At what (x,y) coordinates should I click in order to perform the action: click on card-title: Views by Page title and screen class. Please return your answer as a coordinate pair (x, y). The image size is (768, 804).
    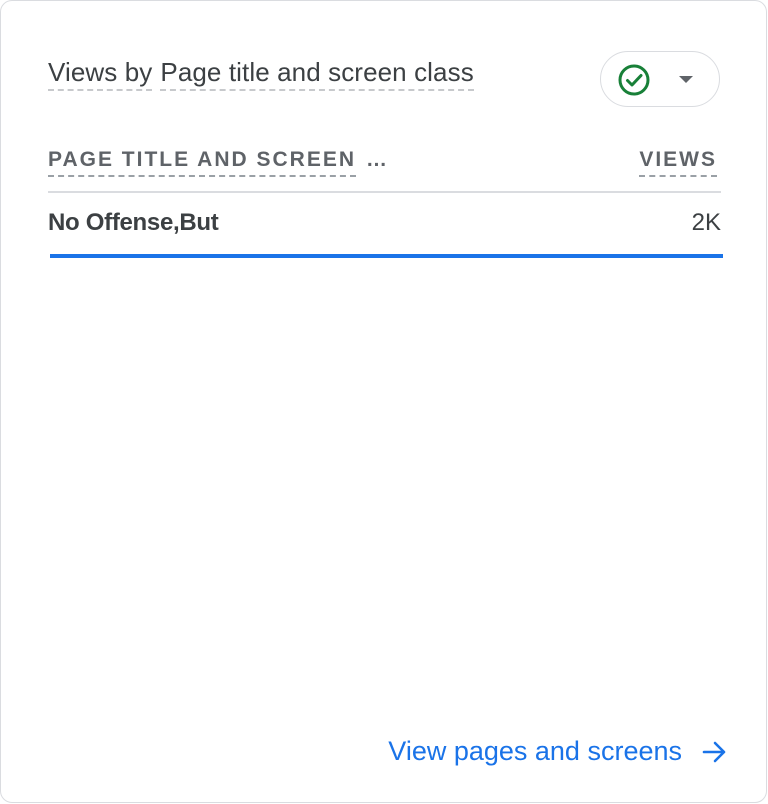
    Looking at the image, I should click on (261, 74).